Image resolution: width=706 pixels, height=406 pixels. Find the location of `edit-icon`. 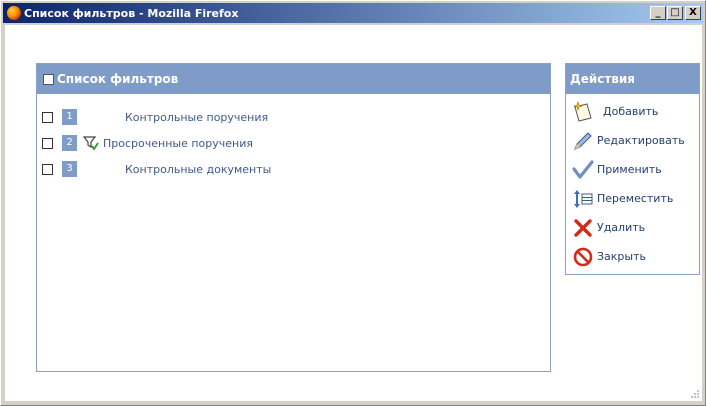

edit-icon is located at coordinates (583, 141).